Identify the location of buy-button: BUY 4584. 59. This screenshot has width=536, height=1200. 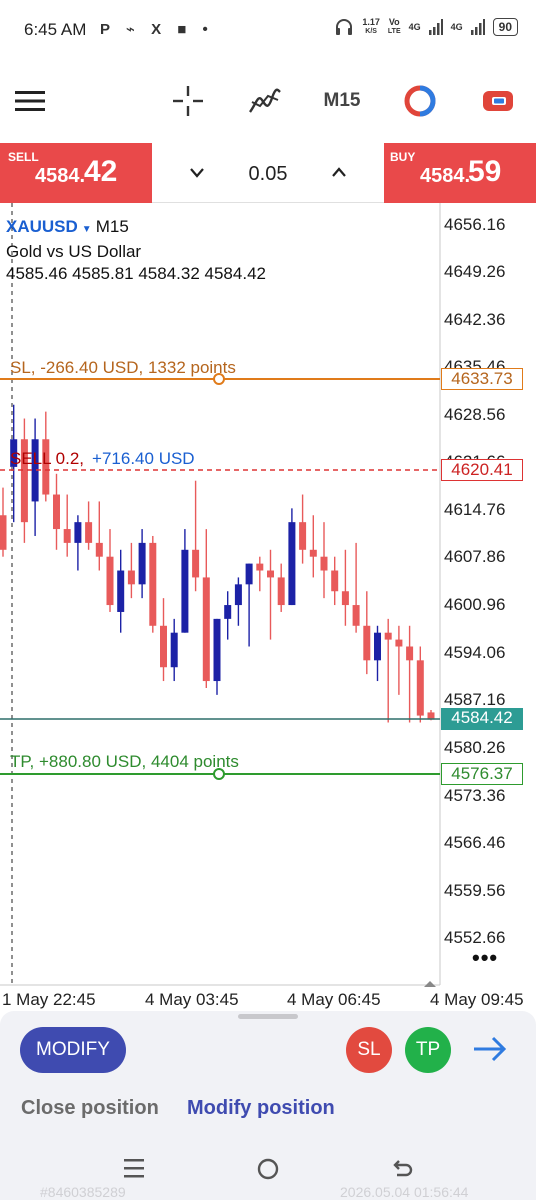
(460, 173).